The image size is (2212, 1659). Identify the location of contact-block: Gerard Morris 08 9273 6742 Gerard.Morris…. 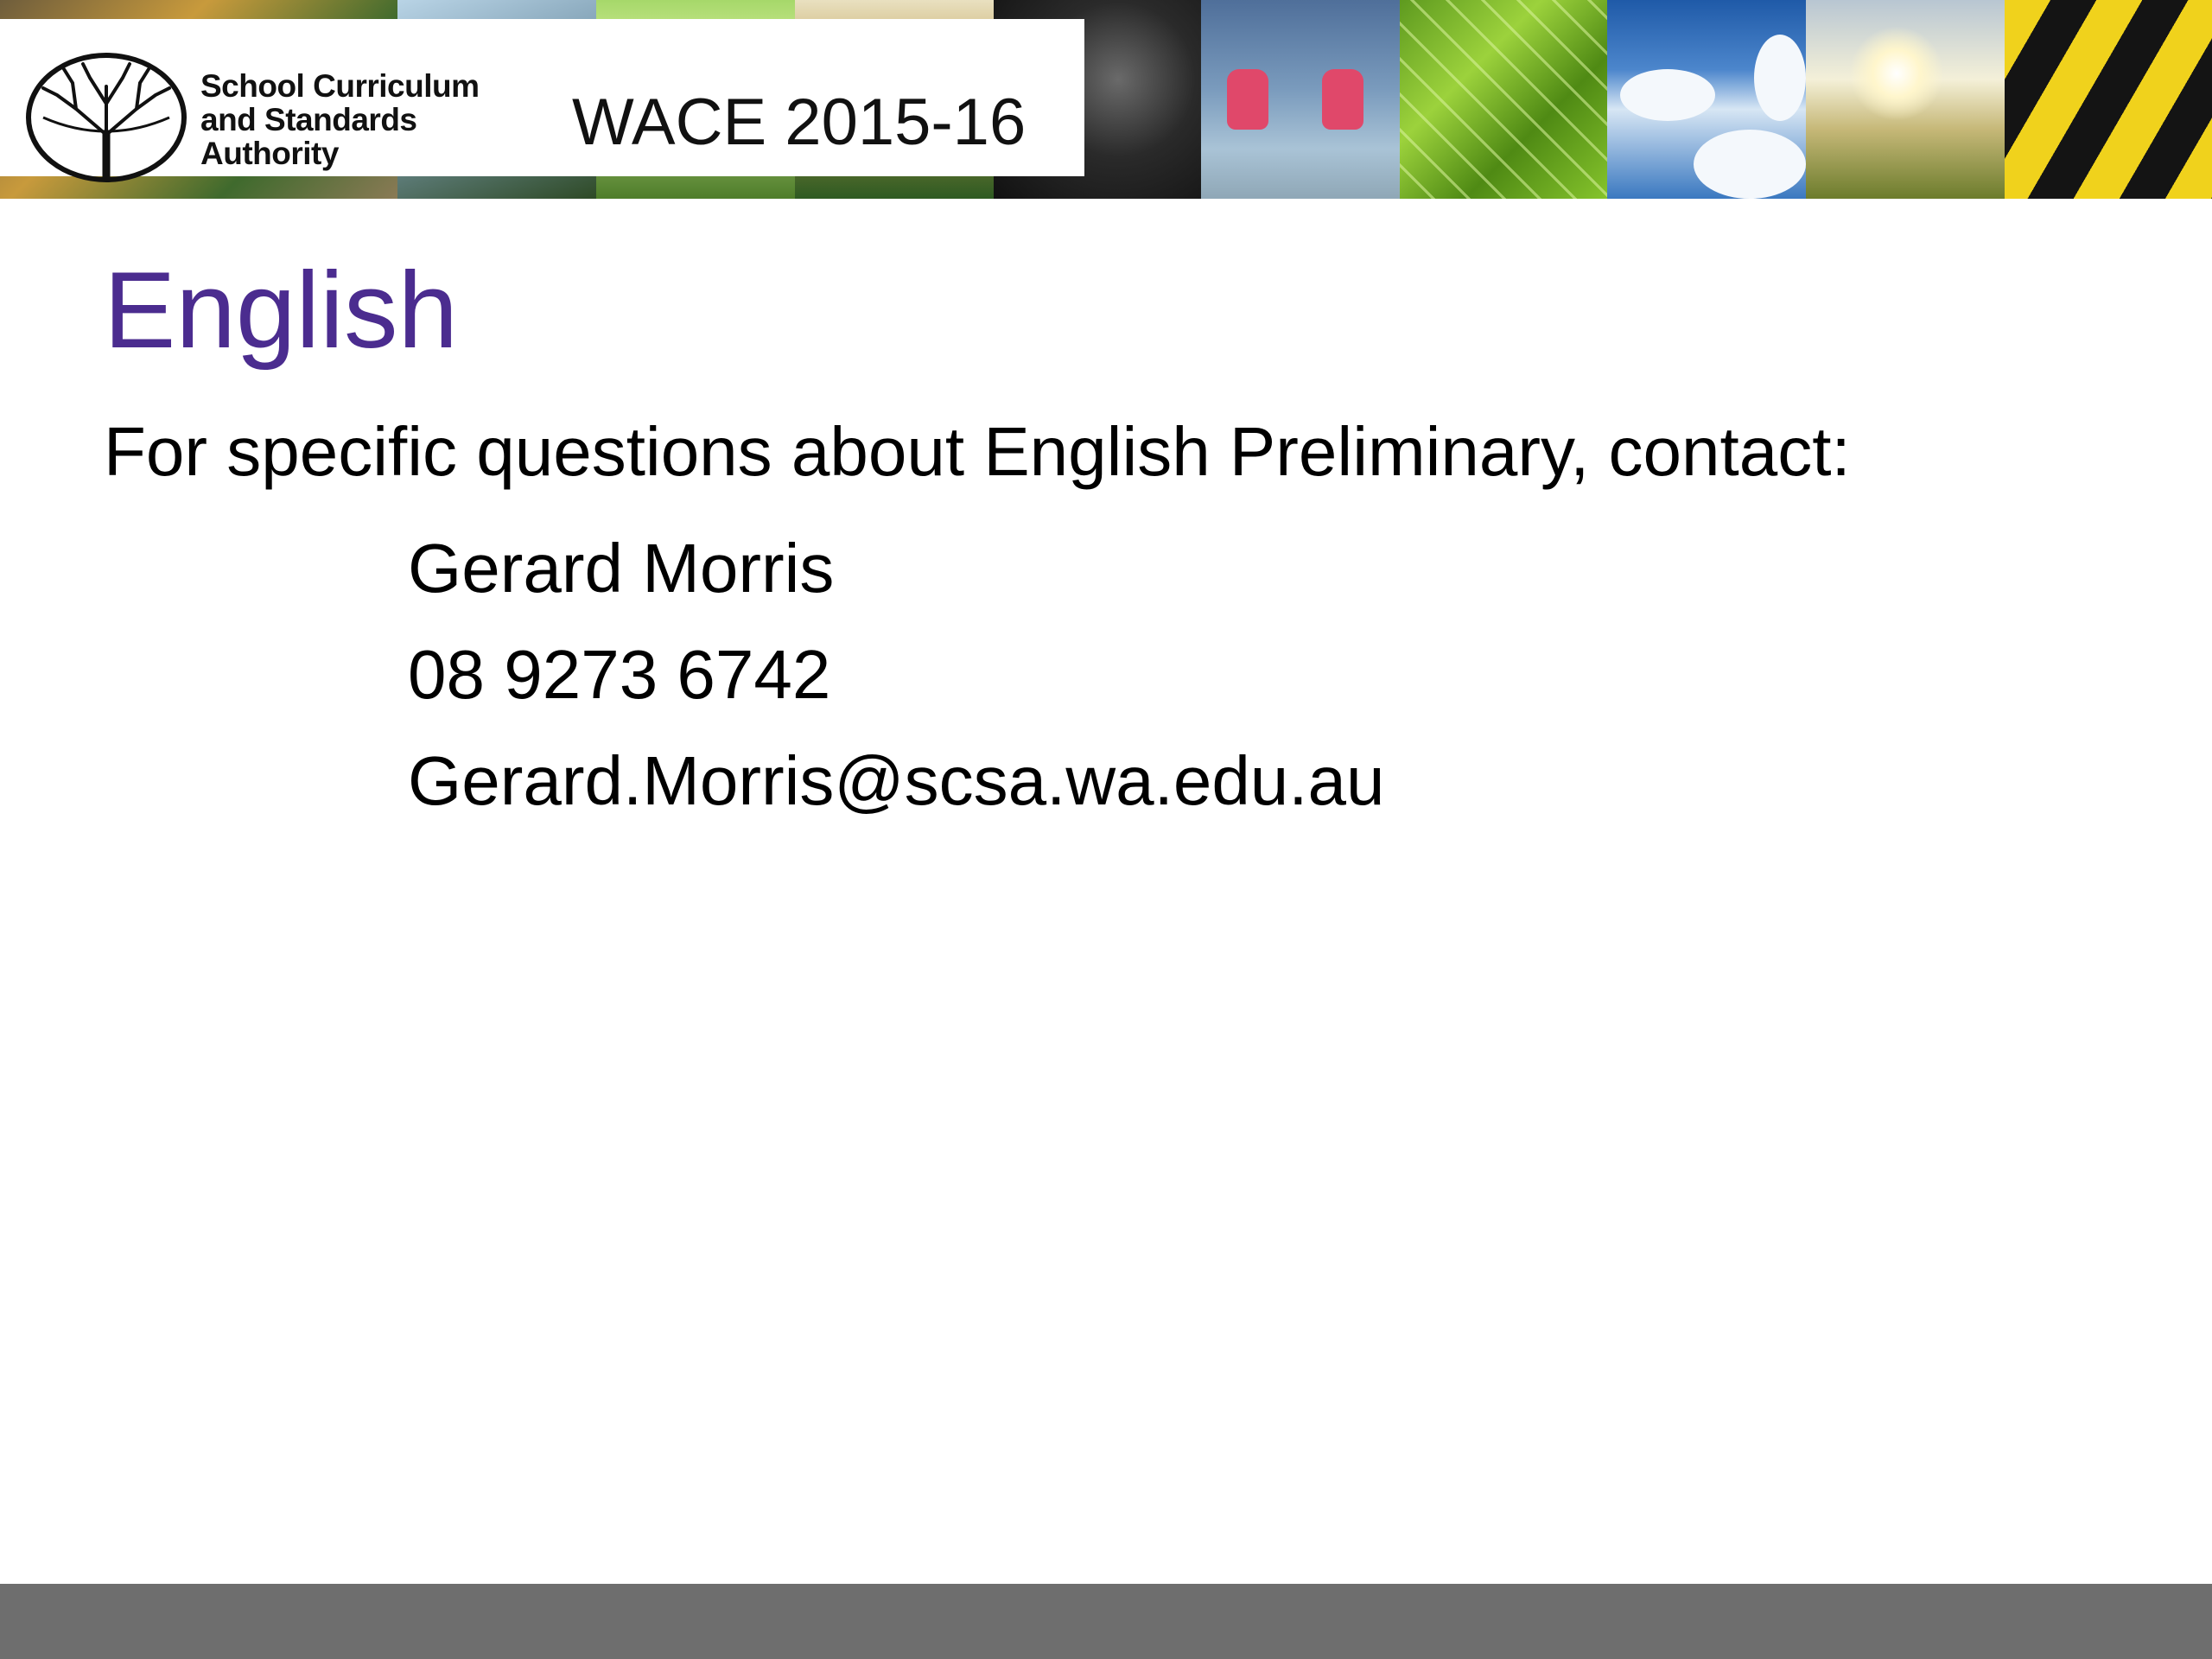
(897, 674).